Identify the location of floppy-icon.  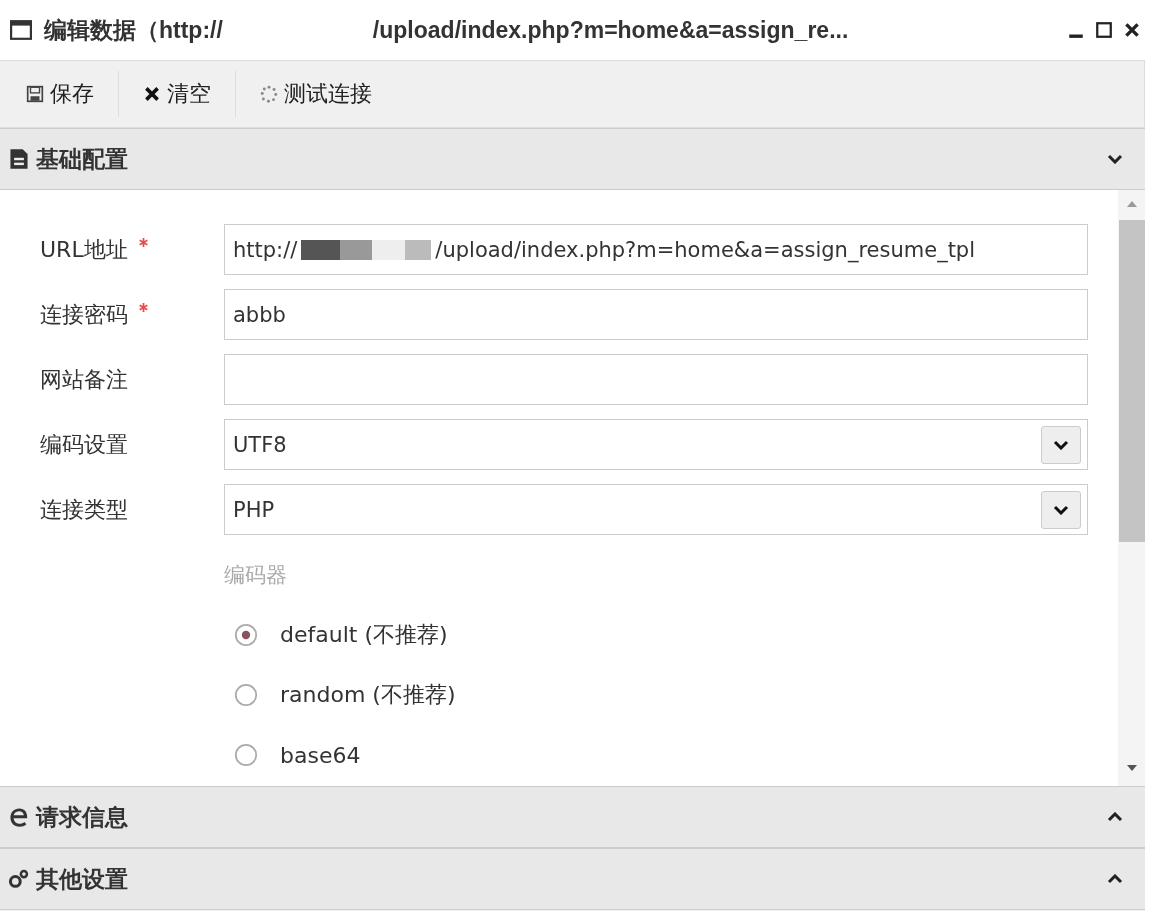
(35, 94).